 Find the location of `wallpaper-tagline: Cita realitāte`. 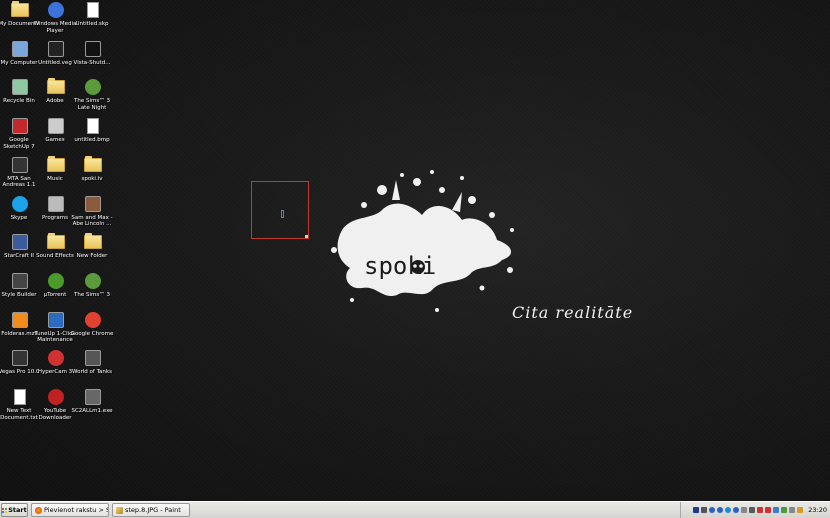

wallpaper-tagline: Cita realitāte is located at coordinates (573, 312).